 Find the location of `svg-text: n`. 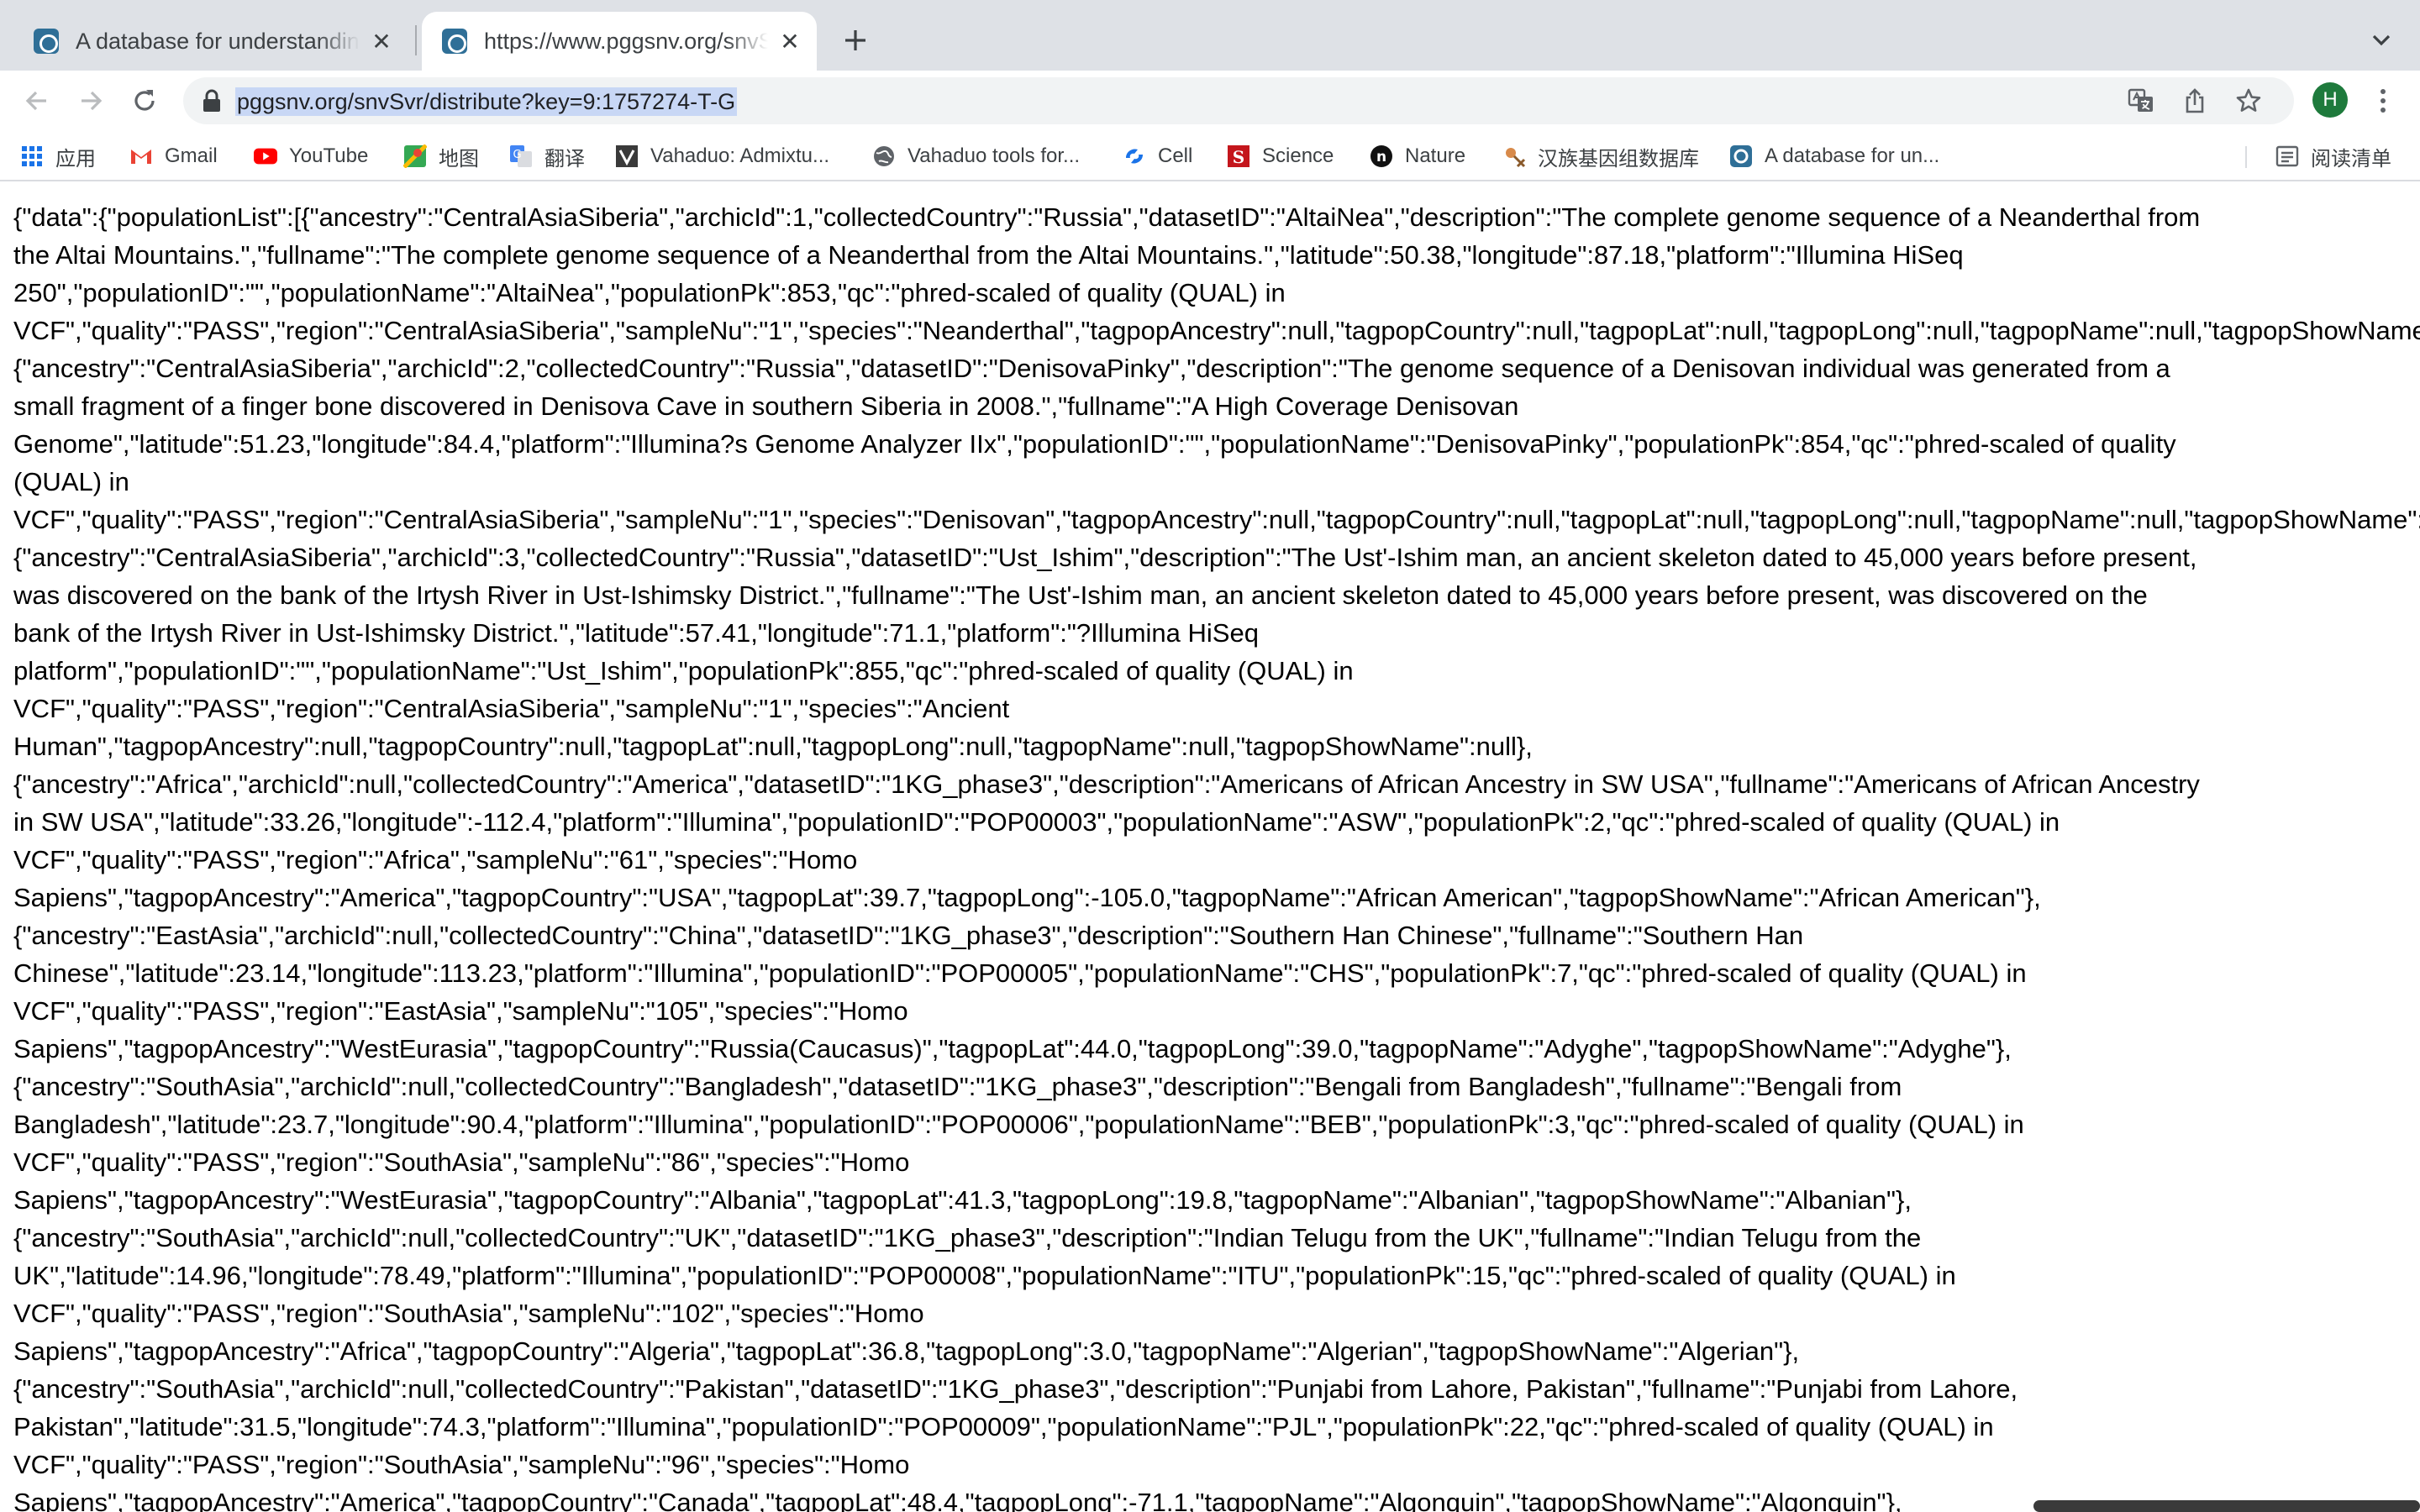

svg-text: n is located at coordinates (1381, 157).